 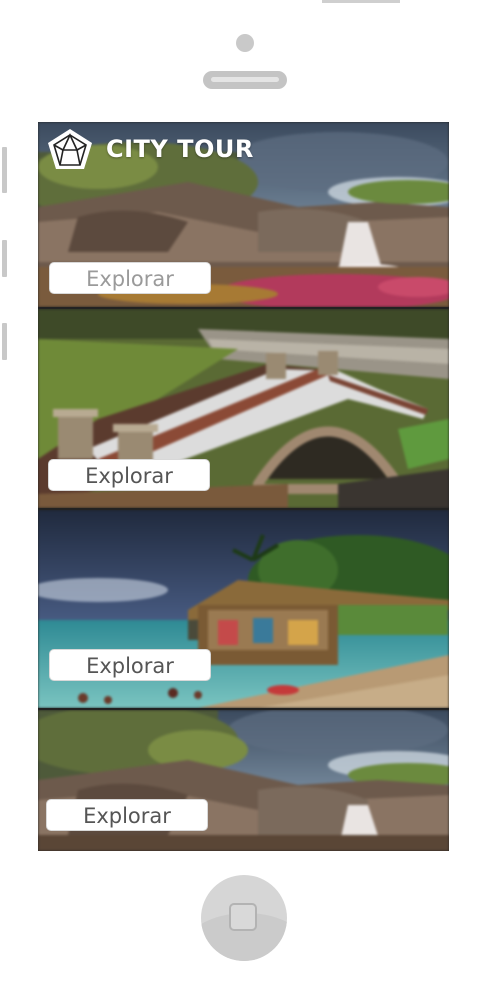 I want to click on explore-button-3: Explorar, so click(x=130, y=665).